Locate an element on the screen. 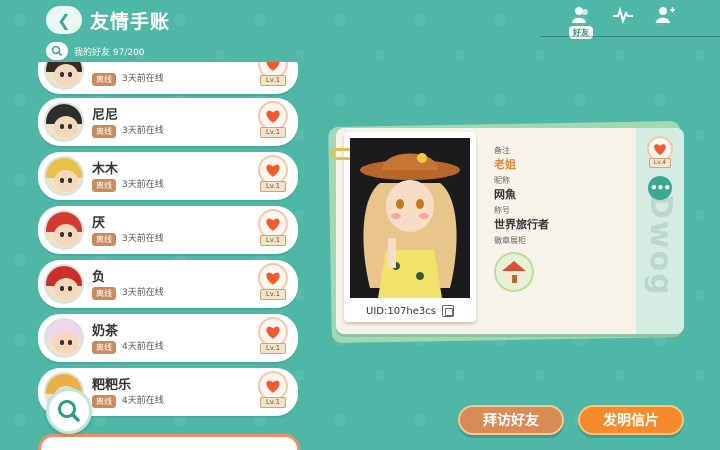  spine-logo: Dwog is located at coordinates (660, 245).